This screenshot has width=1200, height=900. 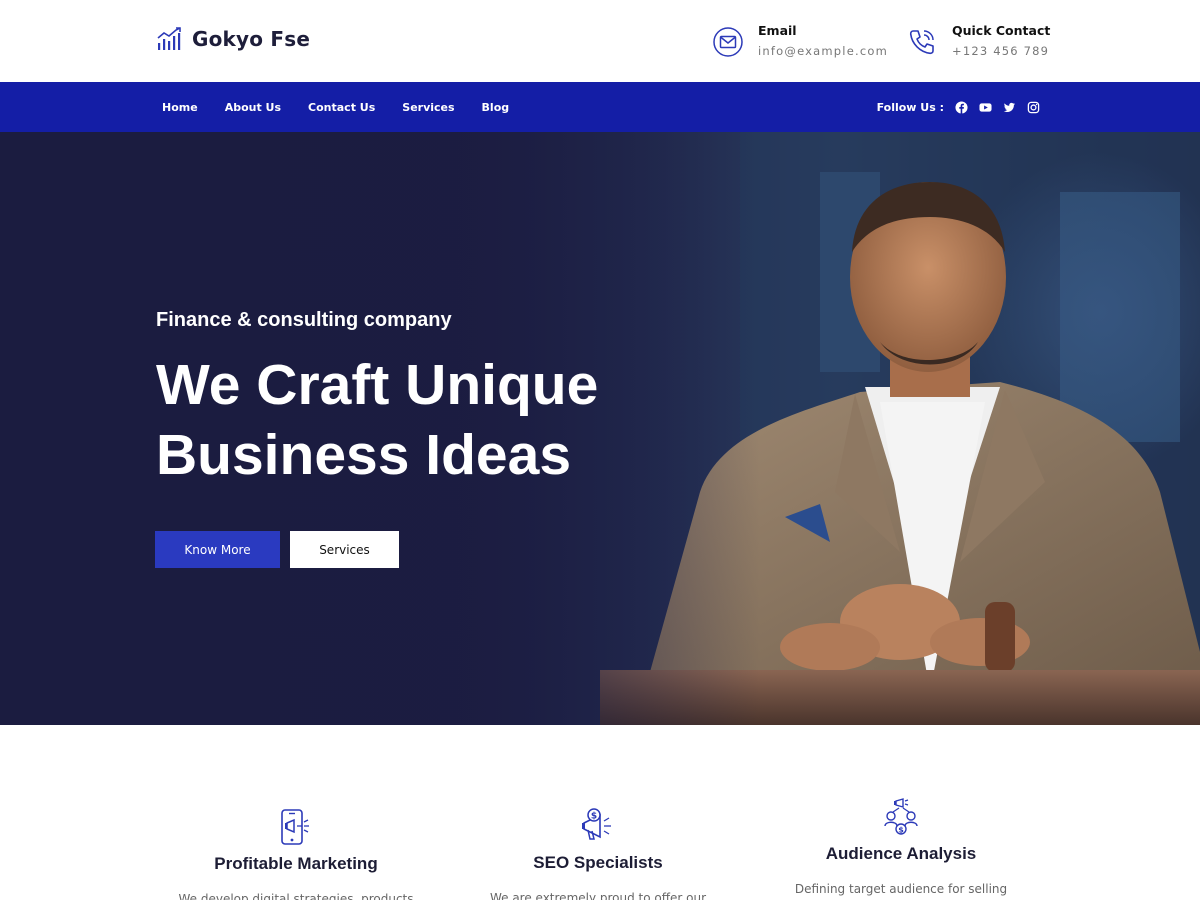 What do you see at coordinates (901, 889) in the screenshot?
I see `feature-text: Defining target audience for selling` at bounding box center [901, 889].